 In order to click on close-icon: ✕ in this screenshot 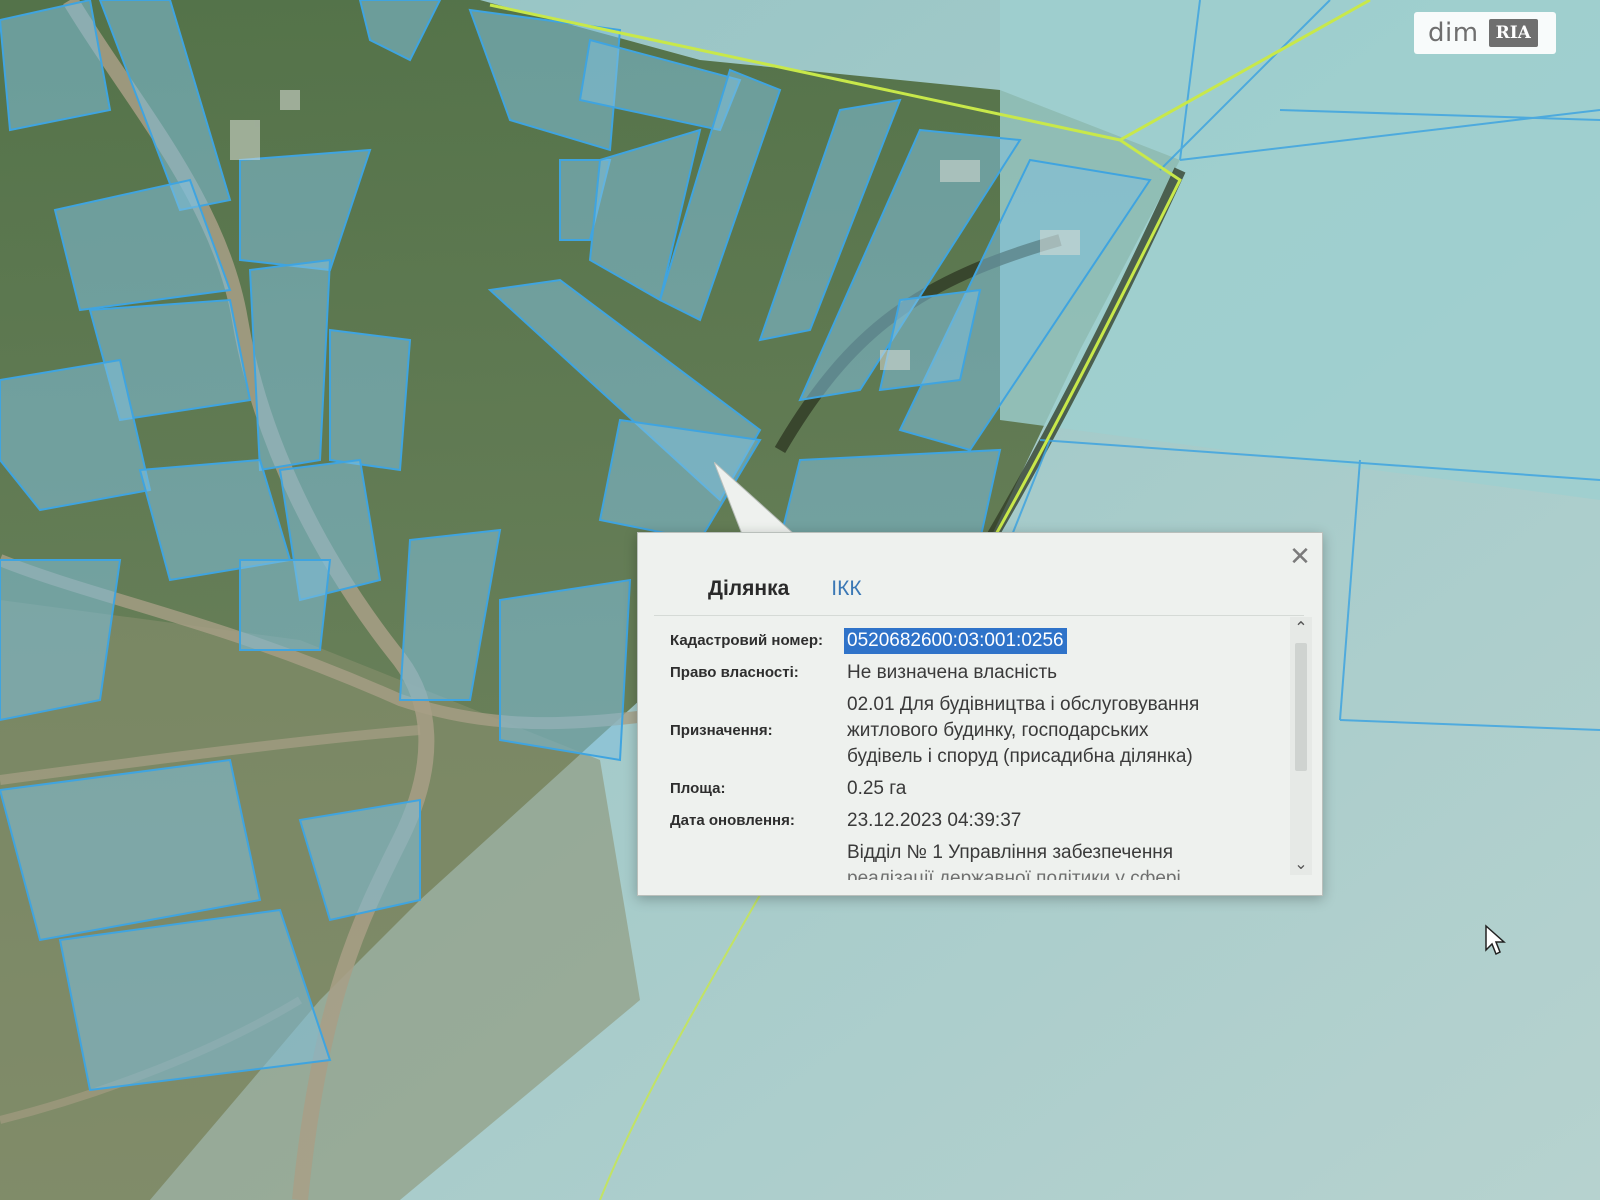, I will do `click(1300, 557)`.